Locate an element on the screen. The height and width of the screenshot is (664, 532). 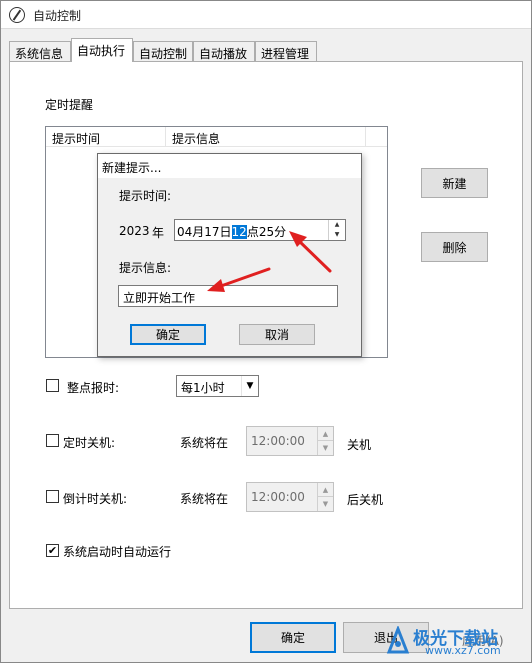
tab-process-manager: 进程管理 is located at coordinates (286, 51).